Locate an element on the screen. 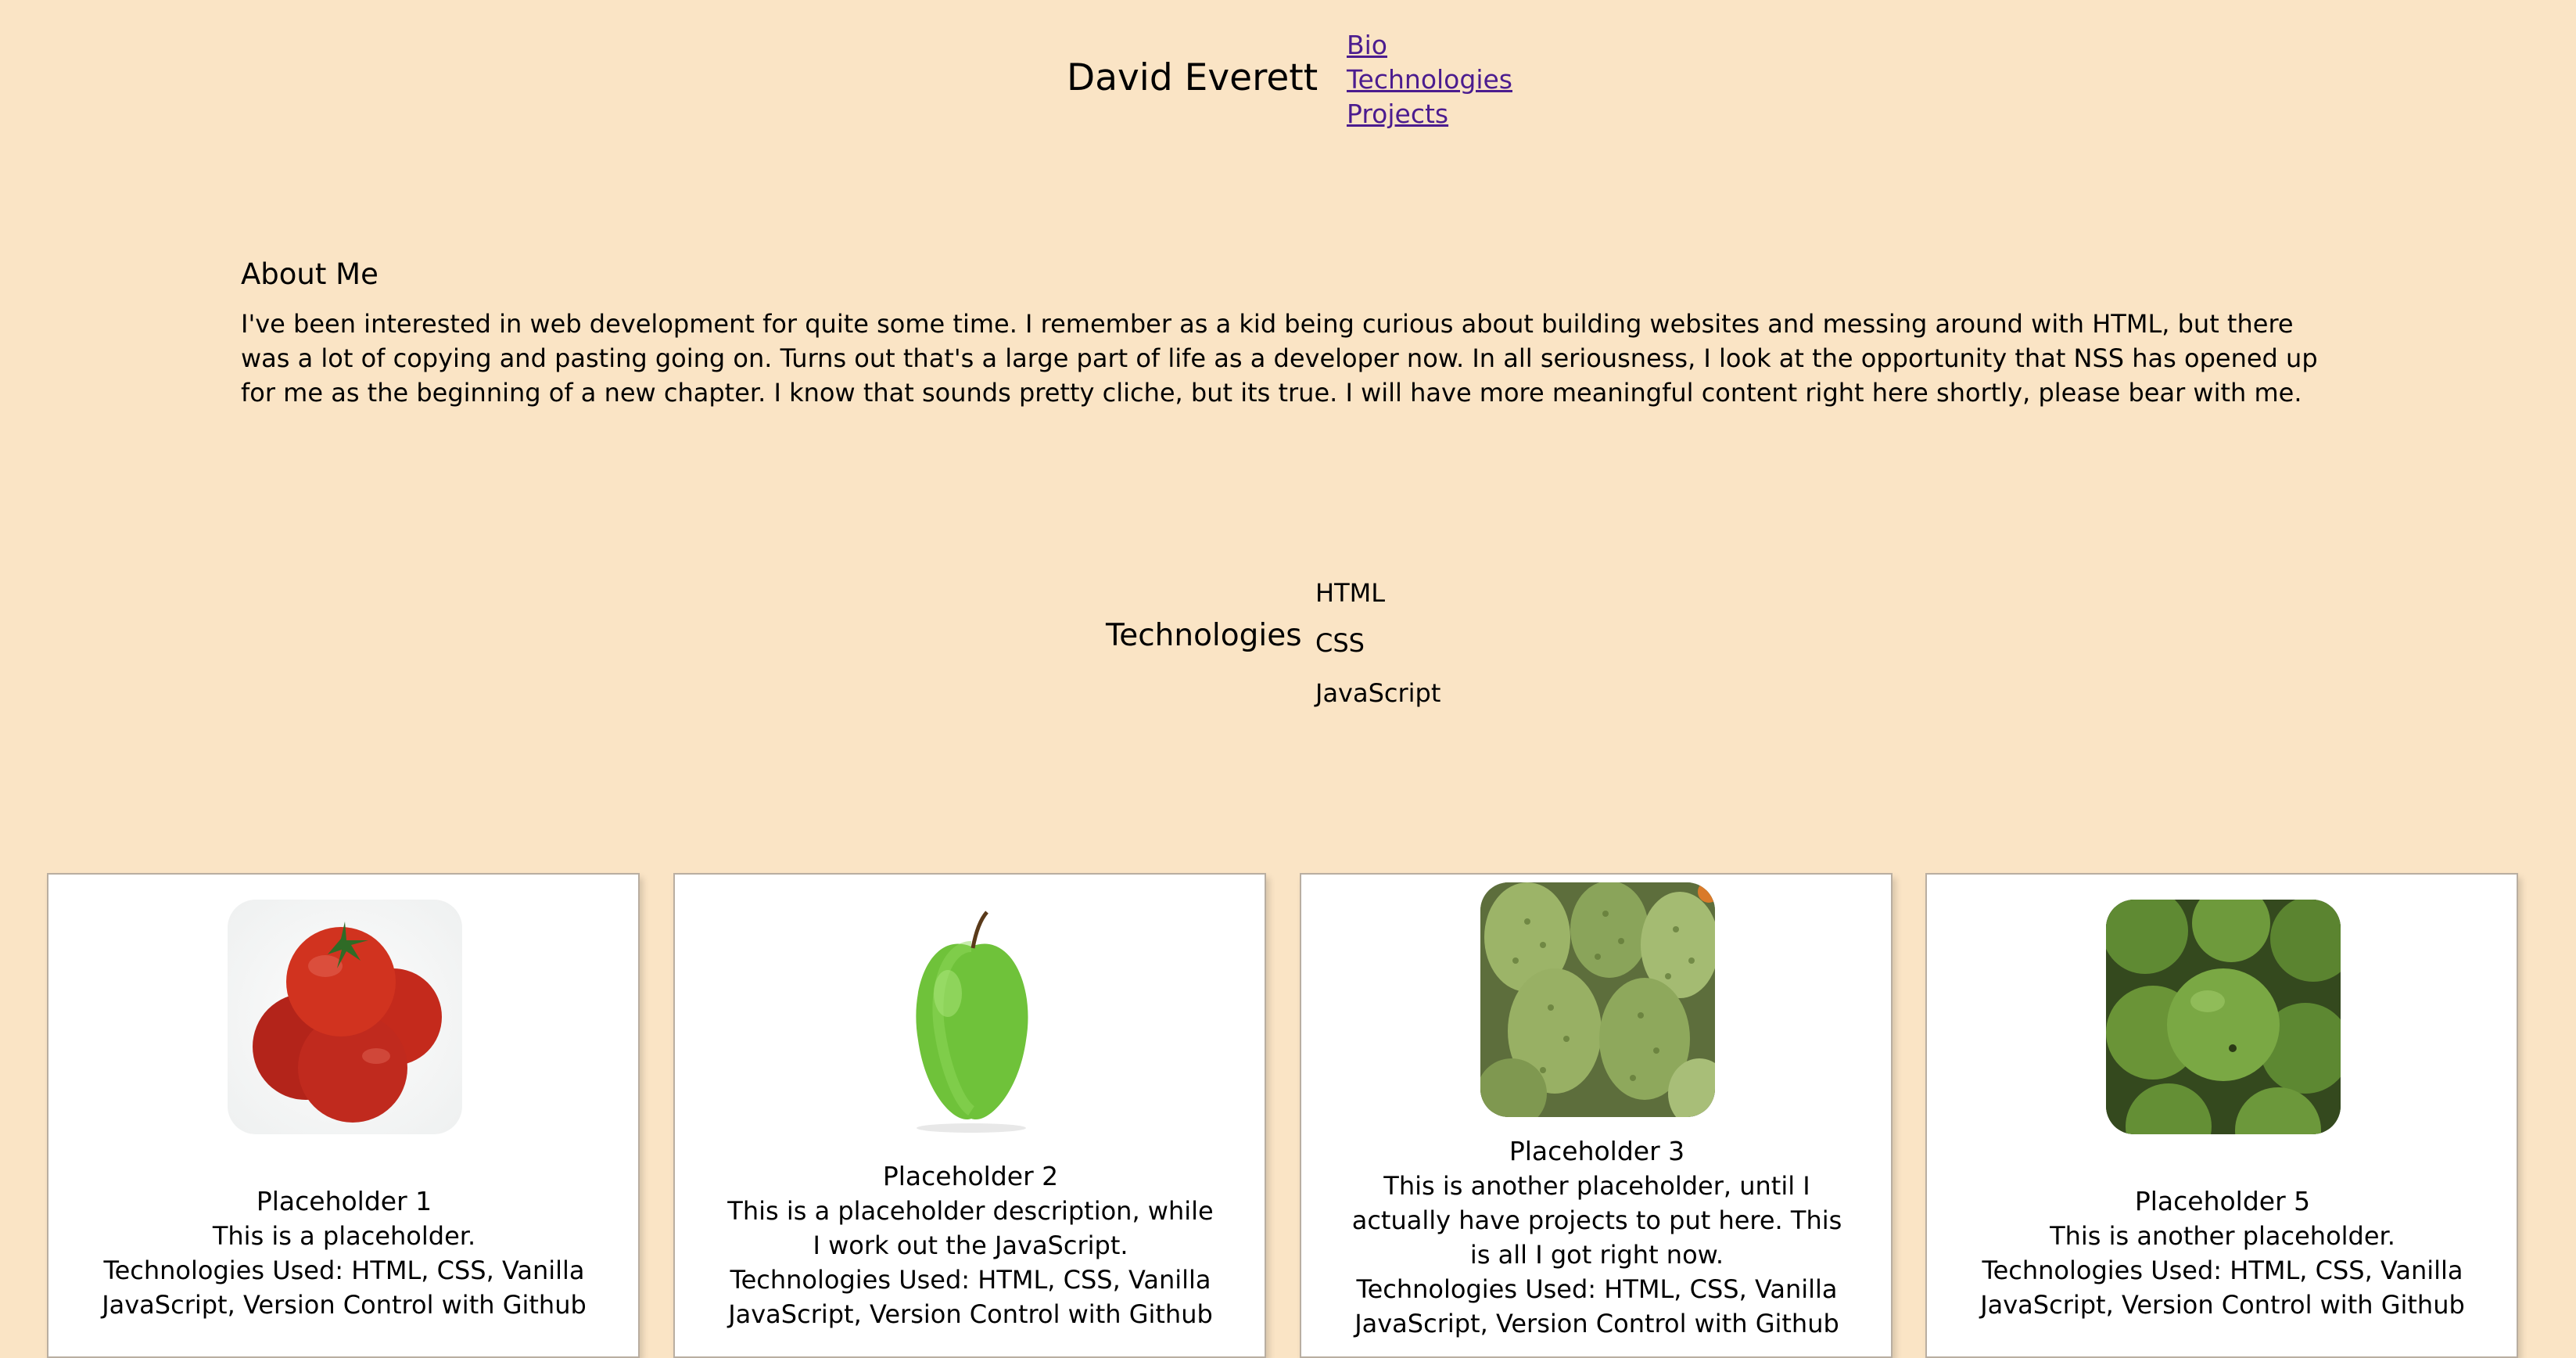 This screenshot has width=2576, height=1358. tomatoes-image is located at coordinates (345, 1017).